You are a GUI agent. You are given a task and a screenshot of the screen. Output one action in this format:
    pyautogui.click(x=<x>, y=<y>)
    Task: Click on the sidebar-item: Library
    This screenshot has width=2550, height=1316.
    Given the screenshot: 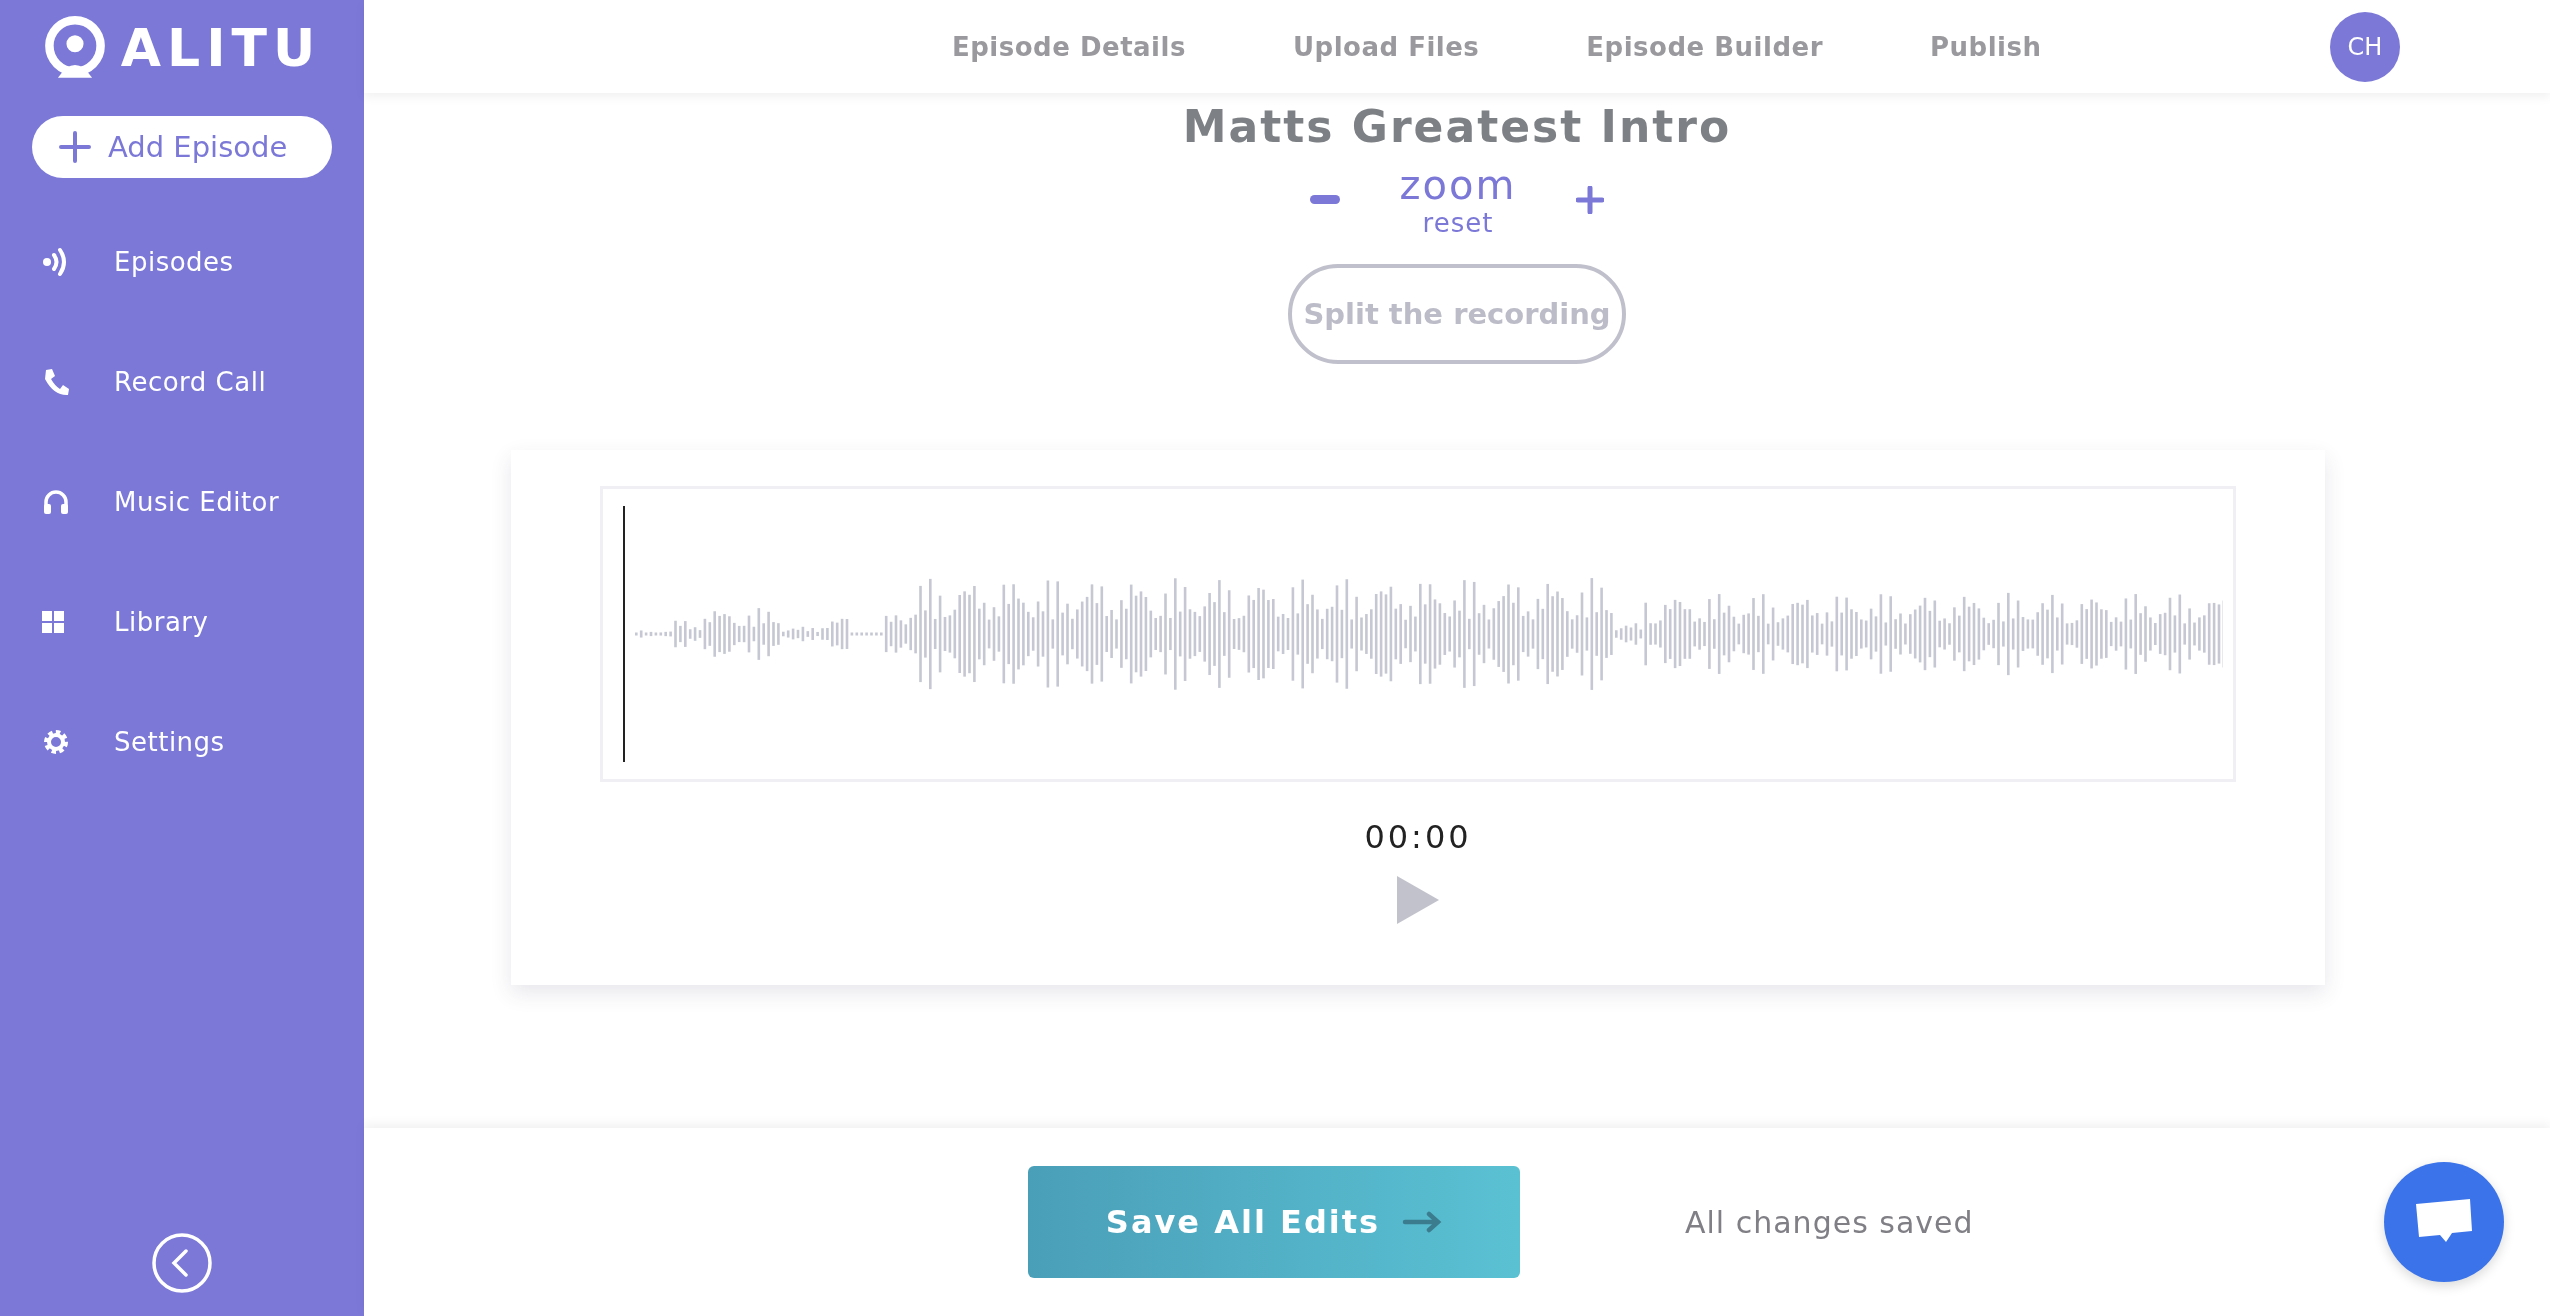 What is the action you would take?
    pyautogui.click(x=182, y=622)
    